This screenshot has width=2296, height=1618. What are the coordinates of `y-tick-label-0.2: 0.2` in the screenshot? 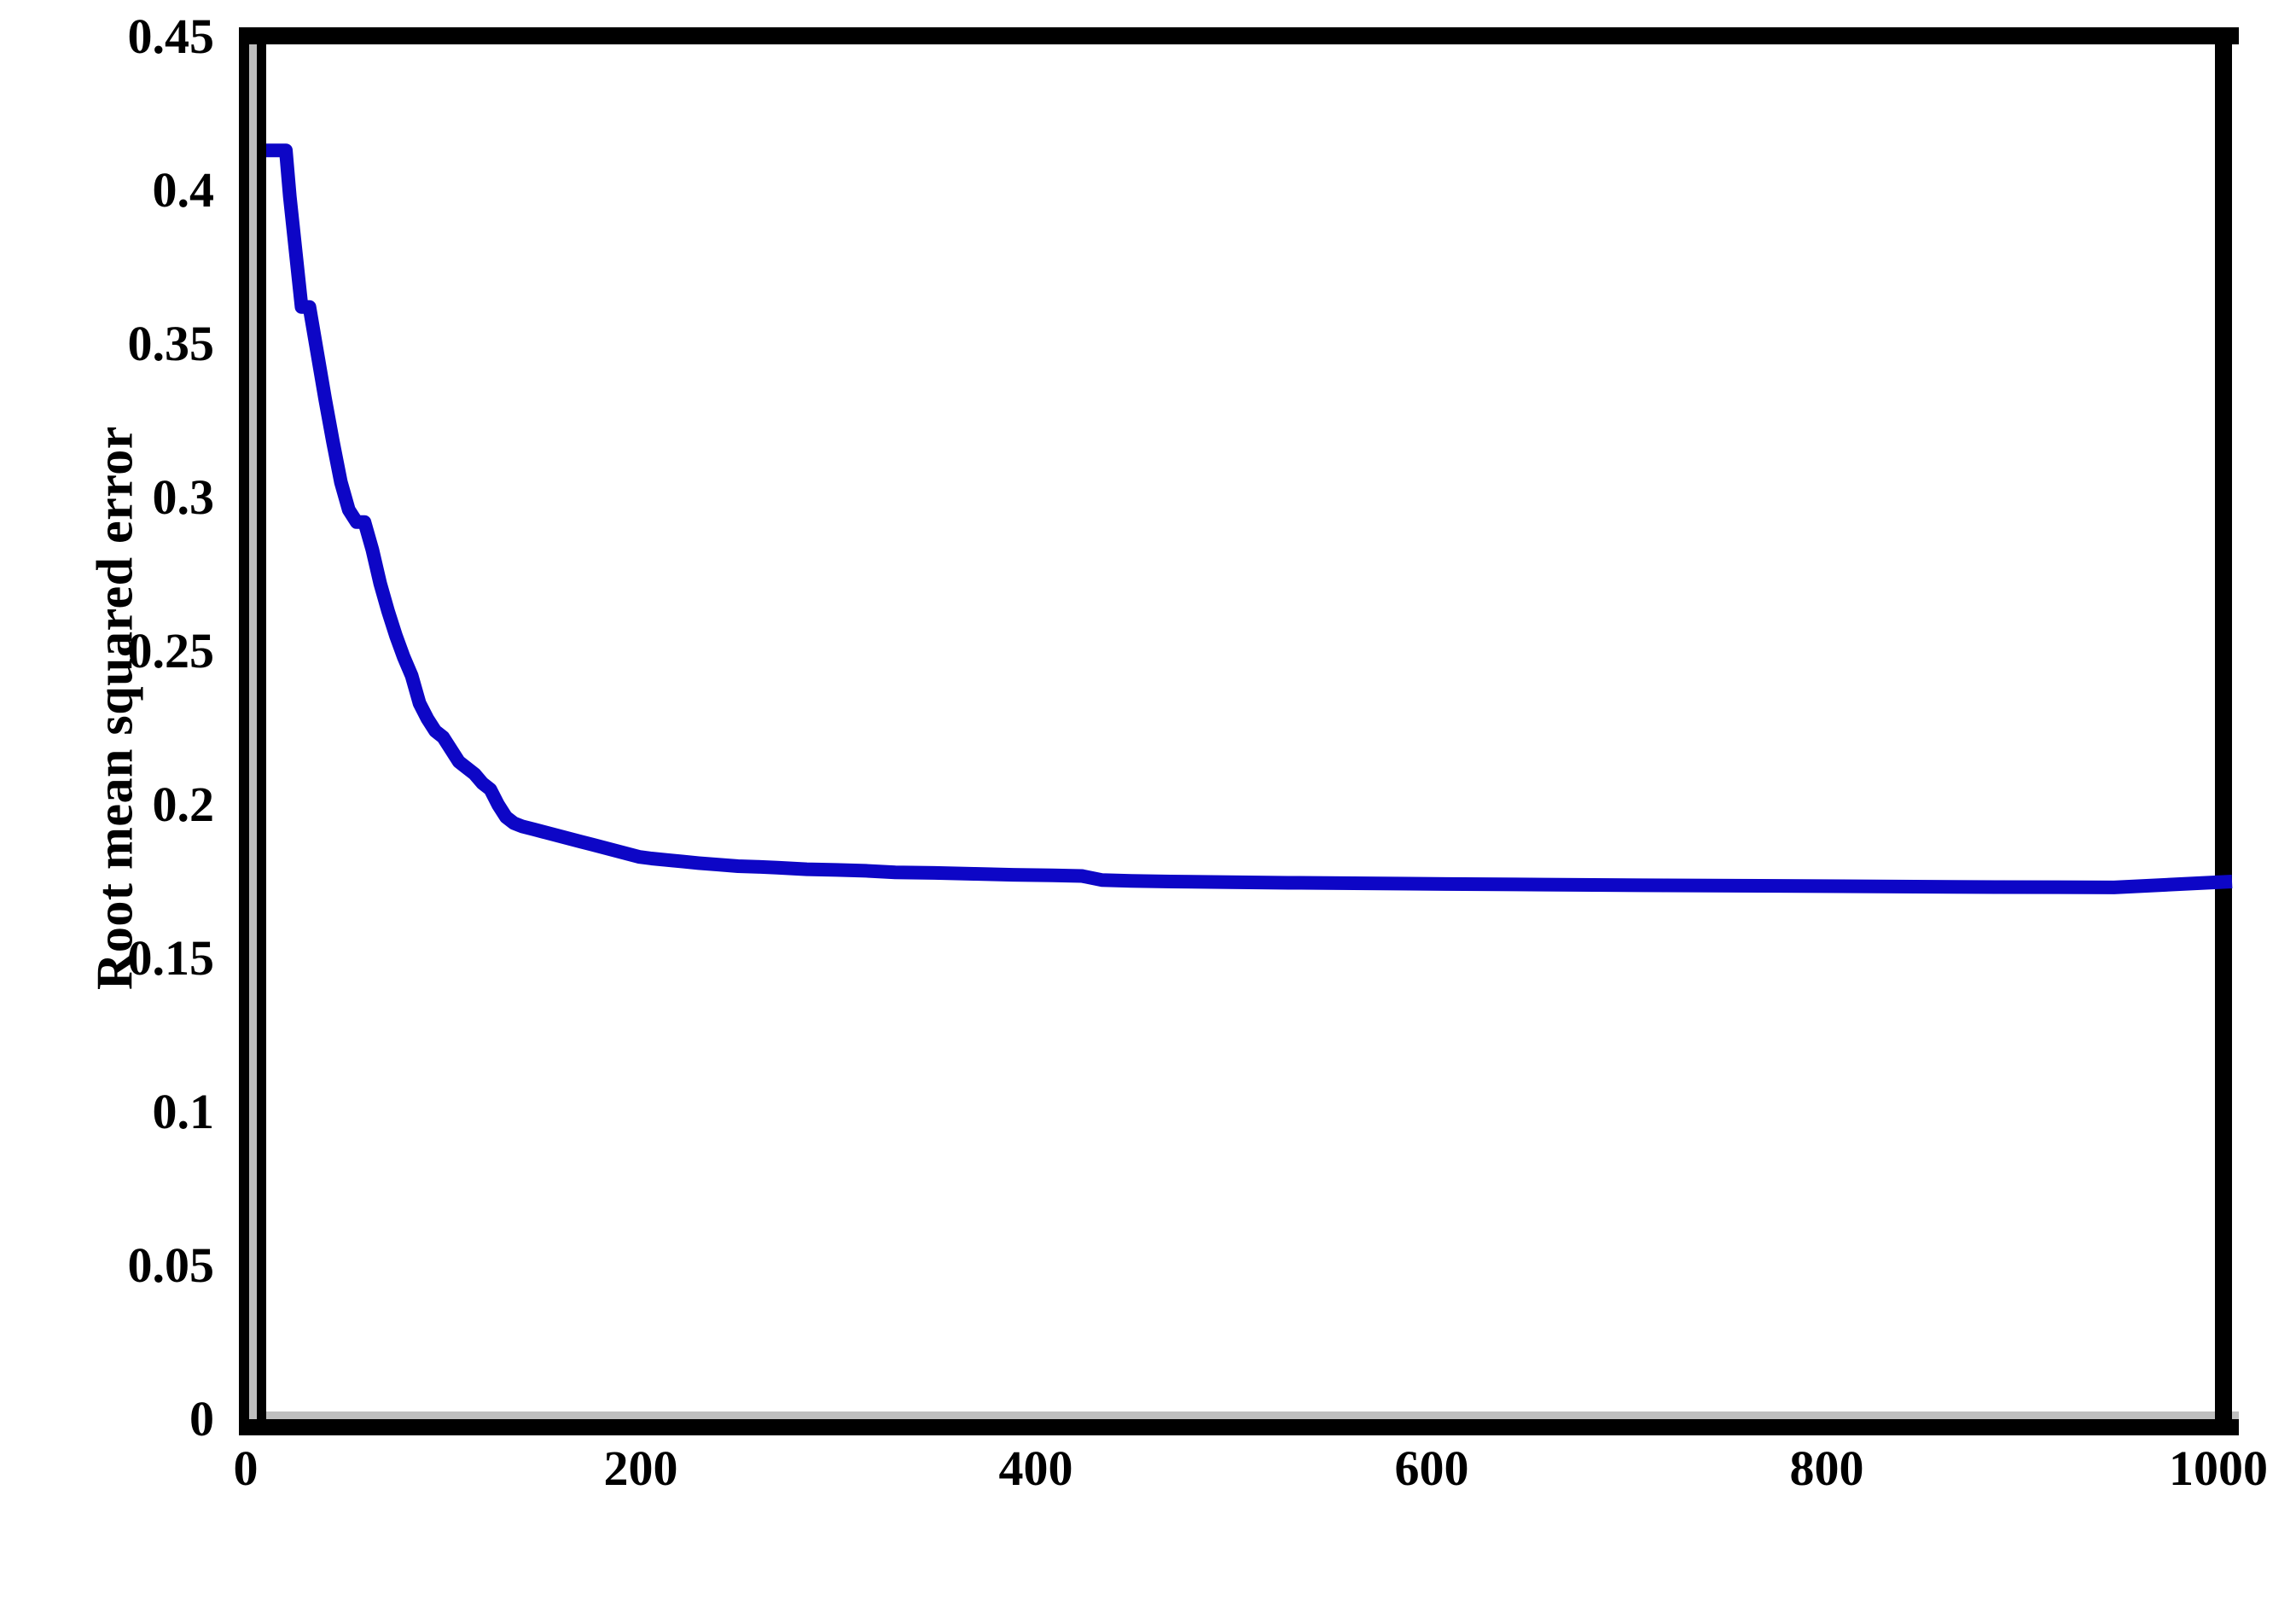 It's located at (183, 804).